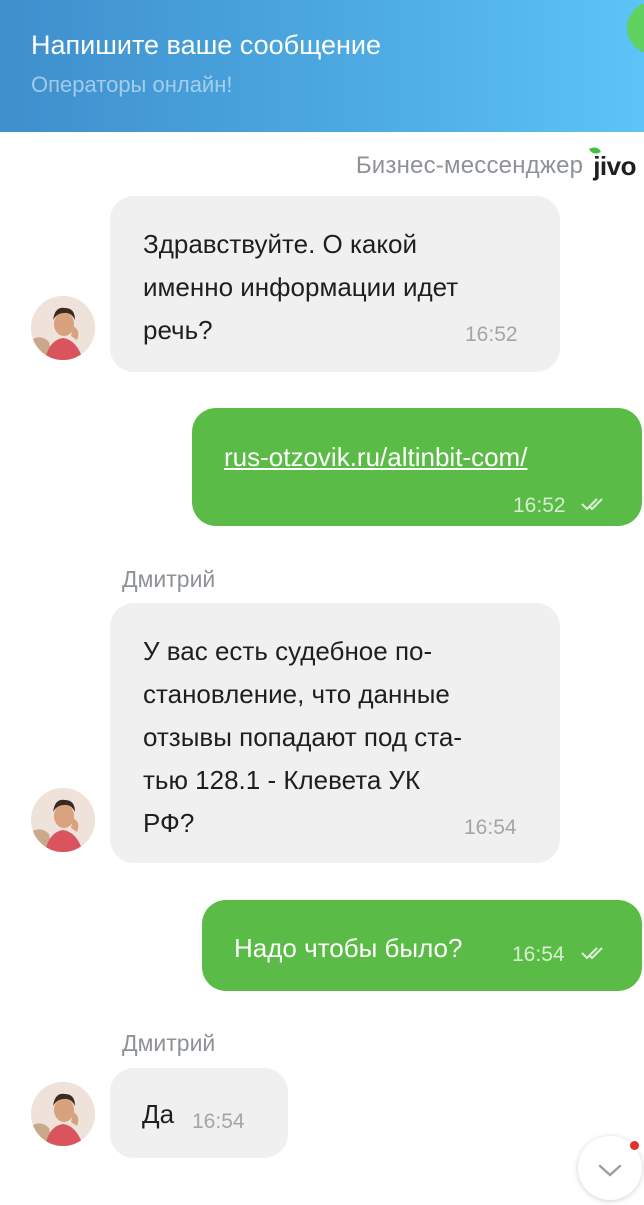 This screenshot has width=644, height=1205. Describe the element at coordinates (634, 1145) in the screenshot. I see `unread-dot` at that location.